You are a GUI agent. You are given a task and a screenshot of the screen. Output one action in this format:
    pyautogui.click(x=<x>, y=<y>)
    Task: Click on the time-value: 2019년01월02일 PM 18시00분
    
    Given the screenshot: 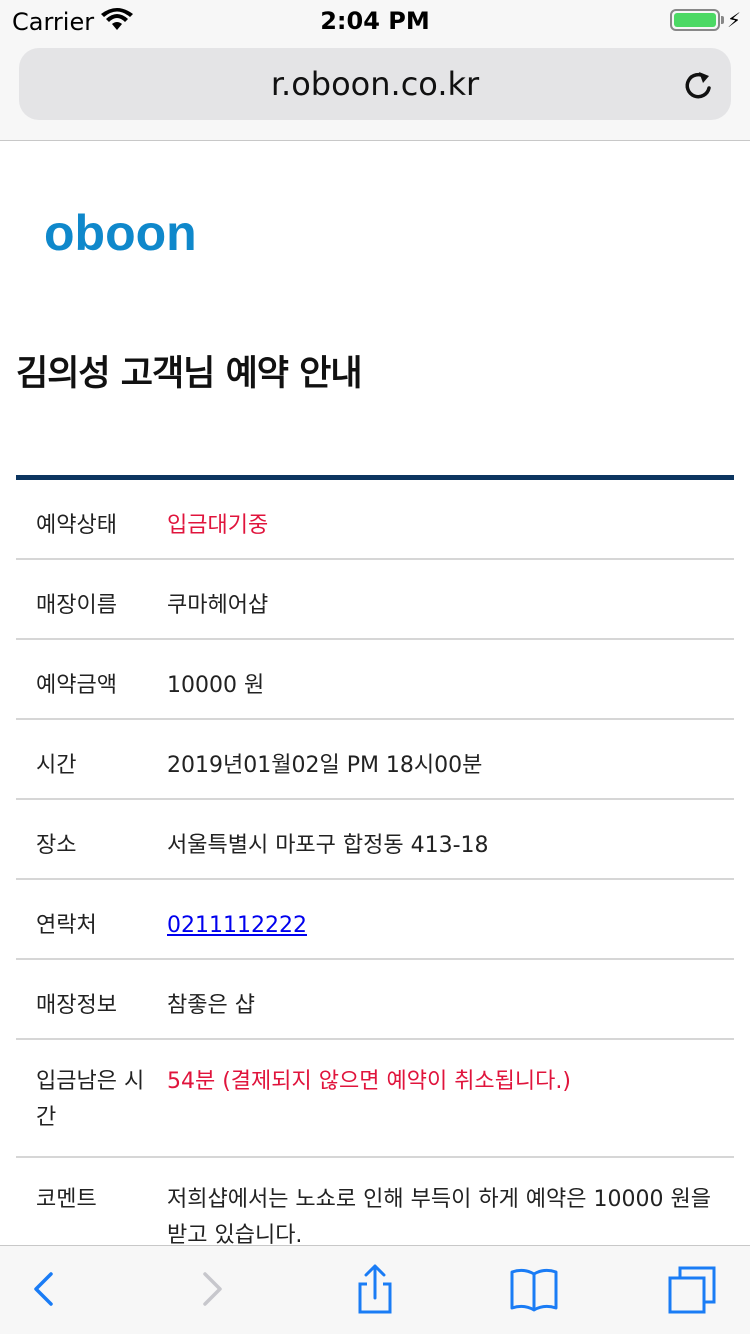 What is the action you would take?
    pyautogui.click(x=325, y=765)
    